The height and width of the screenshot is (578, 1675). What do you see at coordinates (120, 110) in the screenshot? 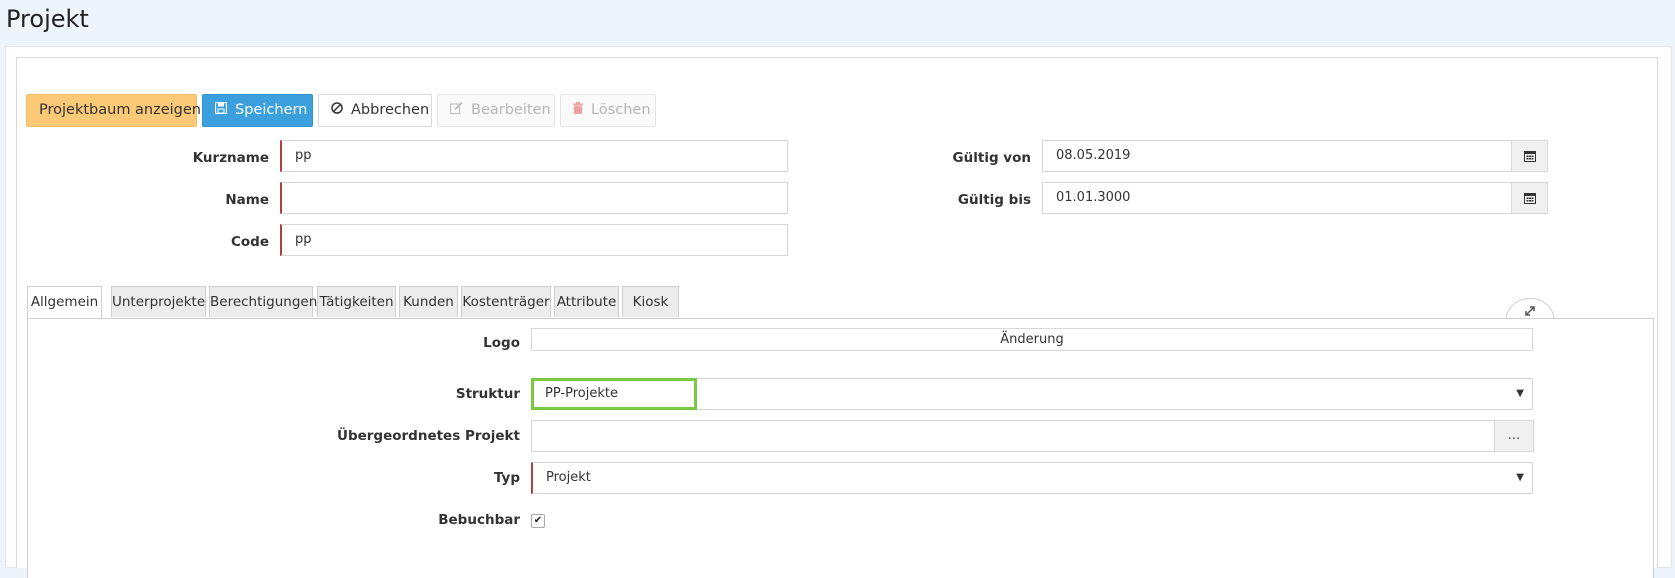
I see `show-project-tree-label: Projektbaum anzeigen` at bounding box center [120, 110].